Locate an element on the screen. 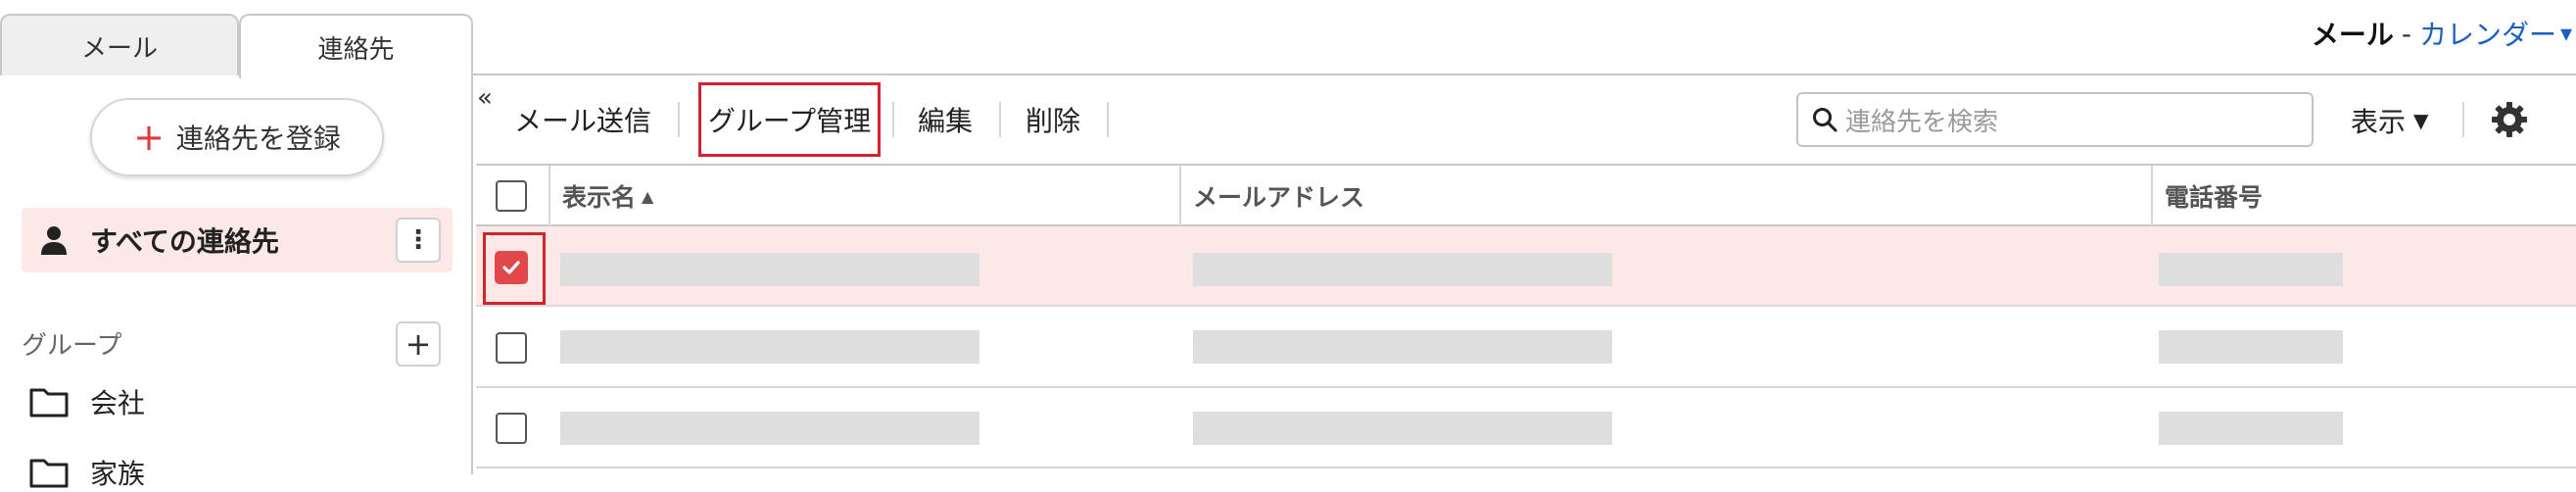 This screenshot has width=2576, height=492. sidebar-item-label: すべての連絡先 is located at coordinates (184, 241).